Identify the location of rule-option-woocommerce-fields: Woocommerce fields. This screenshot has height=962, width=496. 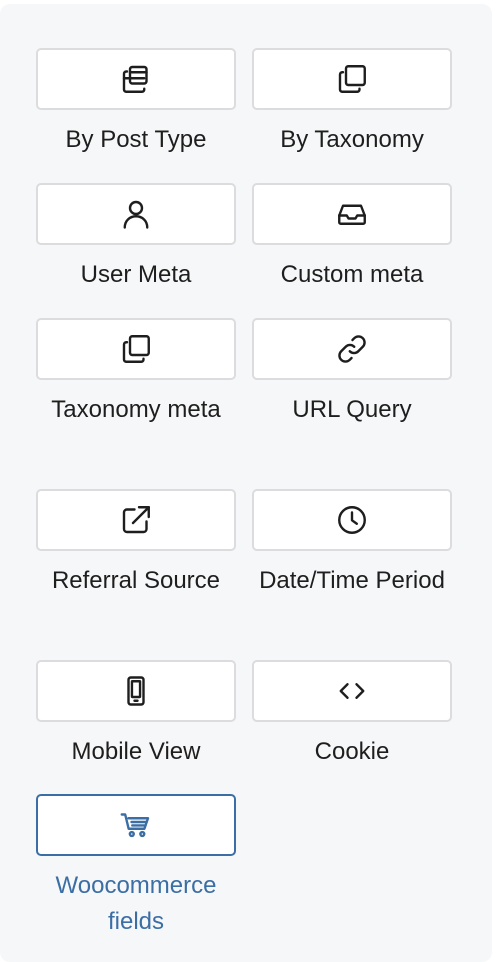
(136, 867).